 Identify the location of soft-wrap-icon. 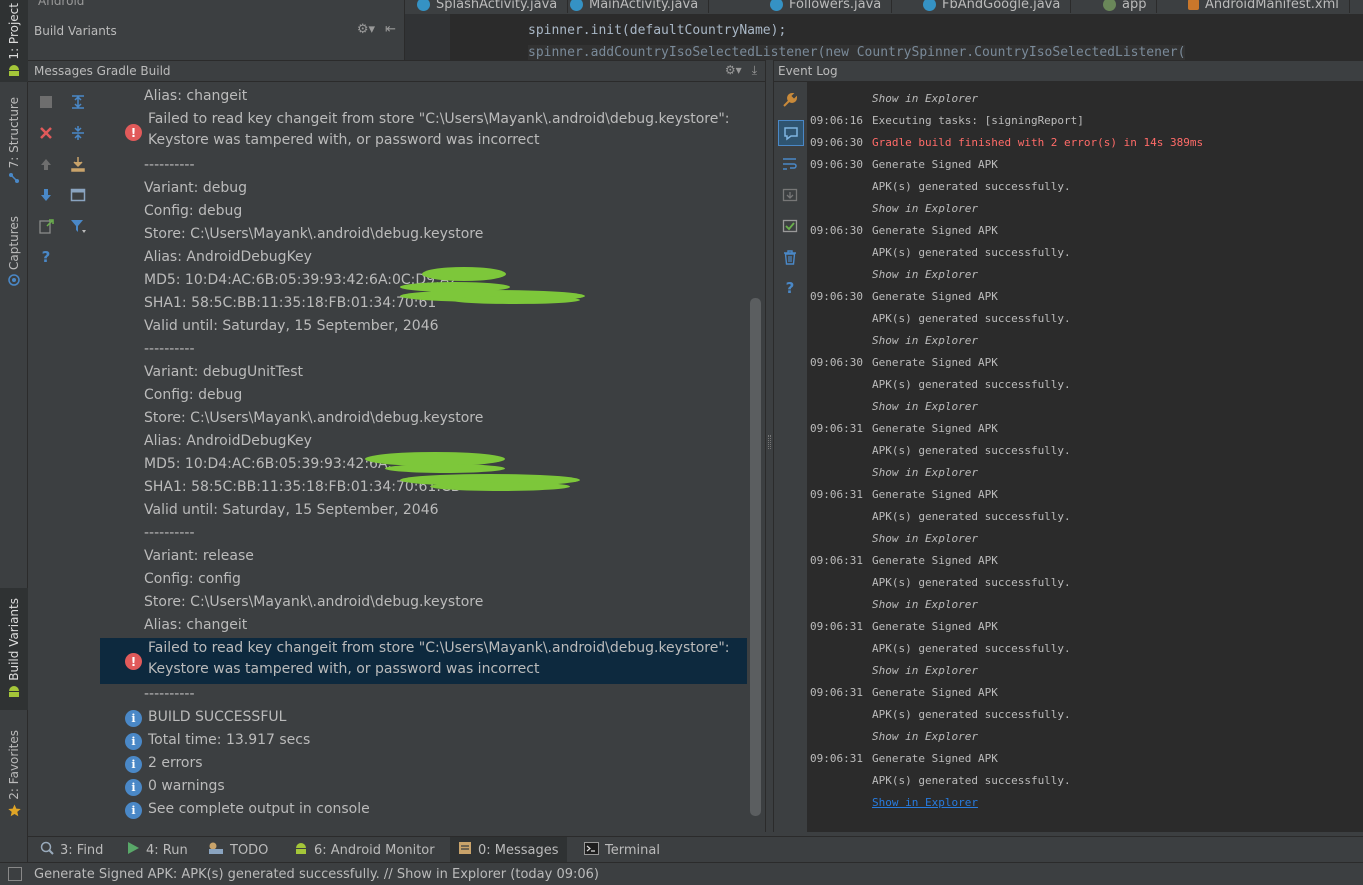
(790, 164).